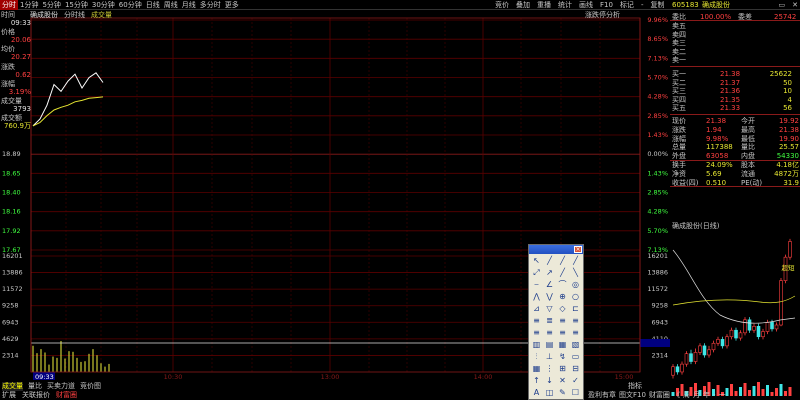 The height and width of the screenshot is (400, 800). I want to click on draw-tool-icon: ↗, so click(549, 273).